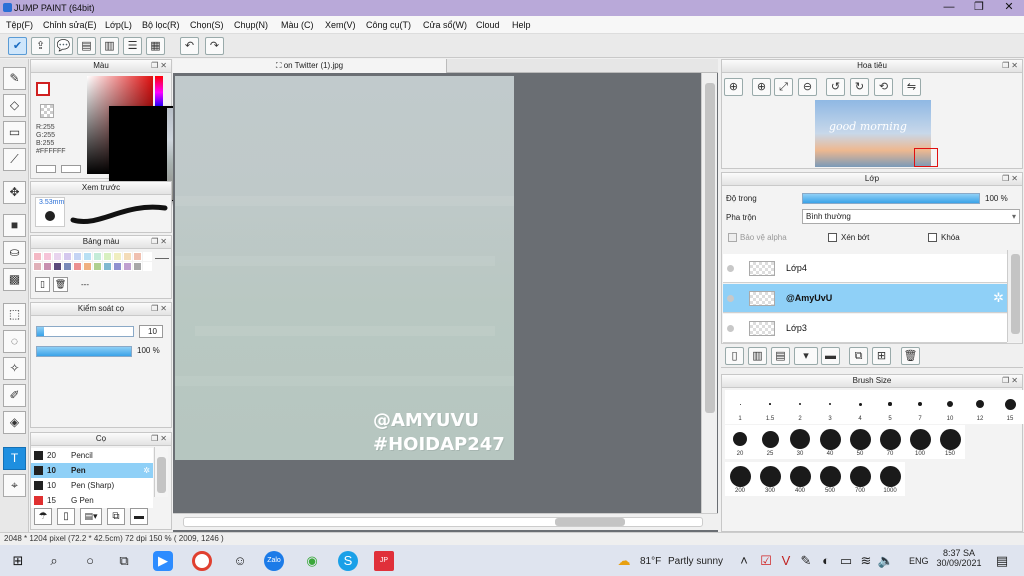 Image resolution: width=1024 pixels, height=576 pixels. What do you see at coordinates (118, 25) in the screenshot?
I see `menu-layer: Lớp(L)` at bounding box center [118, 25].